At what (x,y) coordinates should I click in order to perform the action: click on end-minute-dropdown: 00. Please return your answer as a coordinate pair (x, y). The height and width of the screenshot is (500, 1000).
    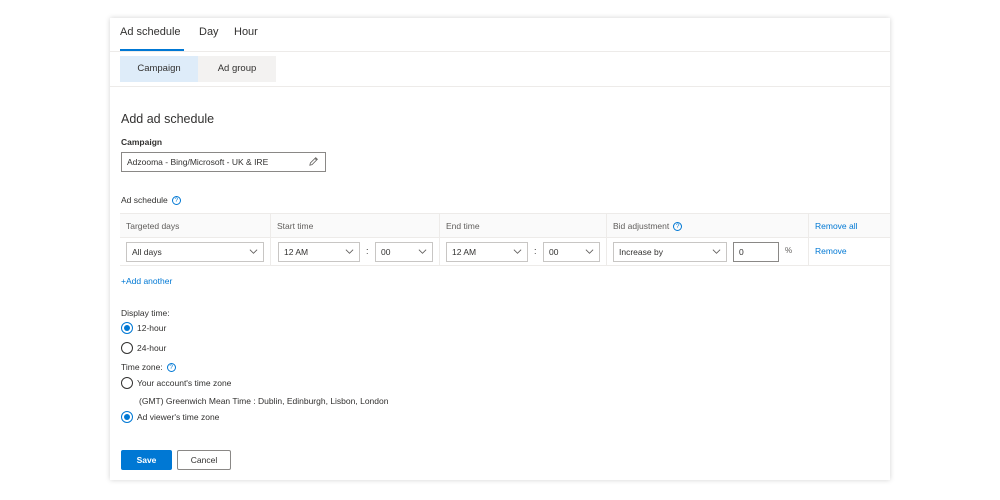
    Looking at the image, I should click on (571, 252).